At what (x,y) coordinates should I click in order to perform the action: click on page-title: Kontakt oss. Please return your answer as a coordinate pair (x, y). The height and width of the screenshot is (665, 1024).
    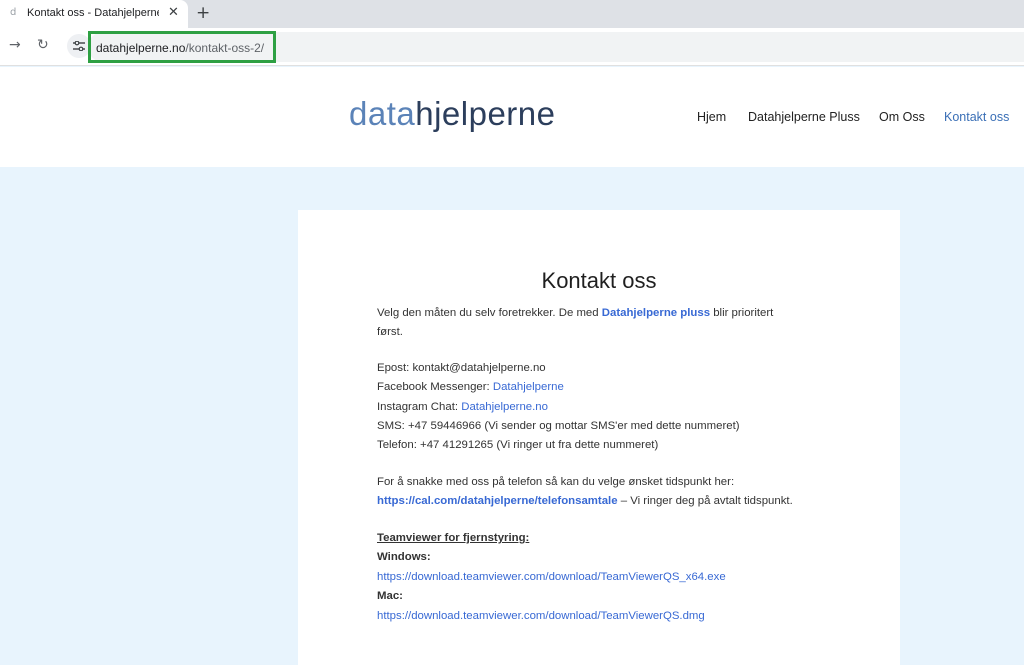
    Looking at the image, I should click on (599, 280).